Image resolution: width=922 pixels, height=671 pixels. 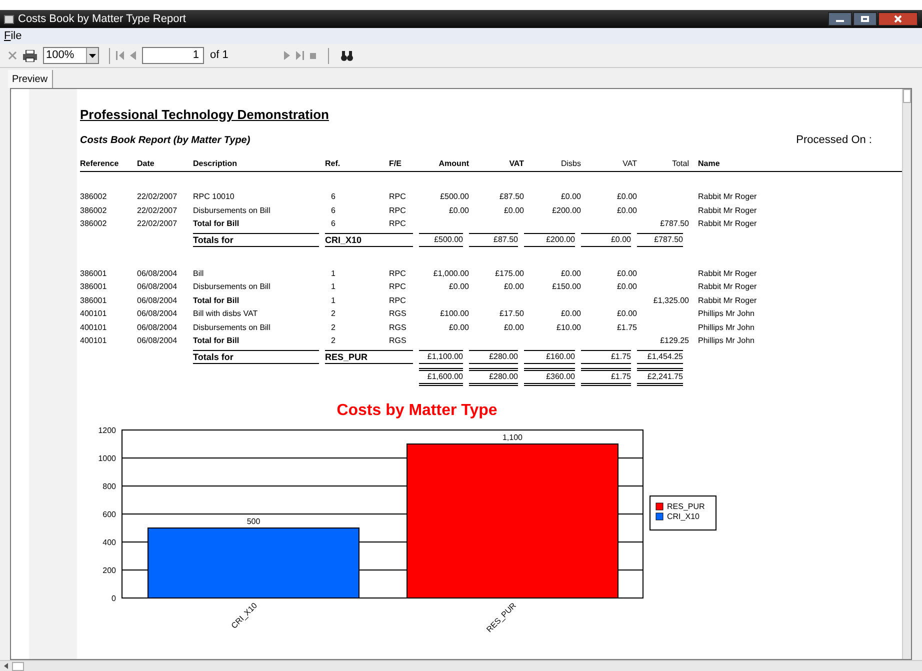 I want to click on legend-label: RES_PUR, so click(x=686, y=506).